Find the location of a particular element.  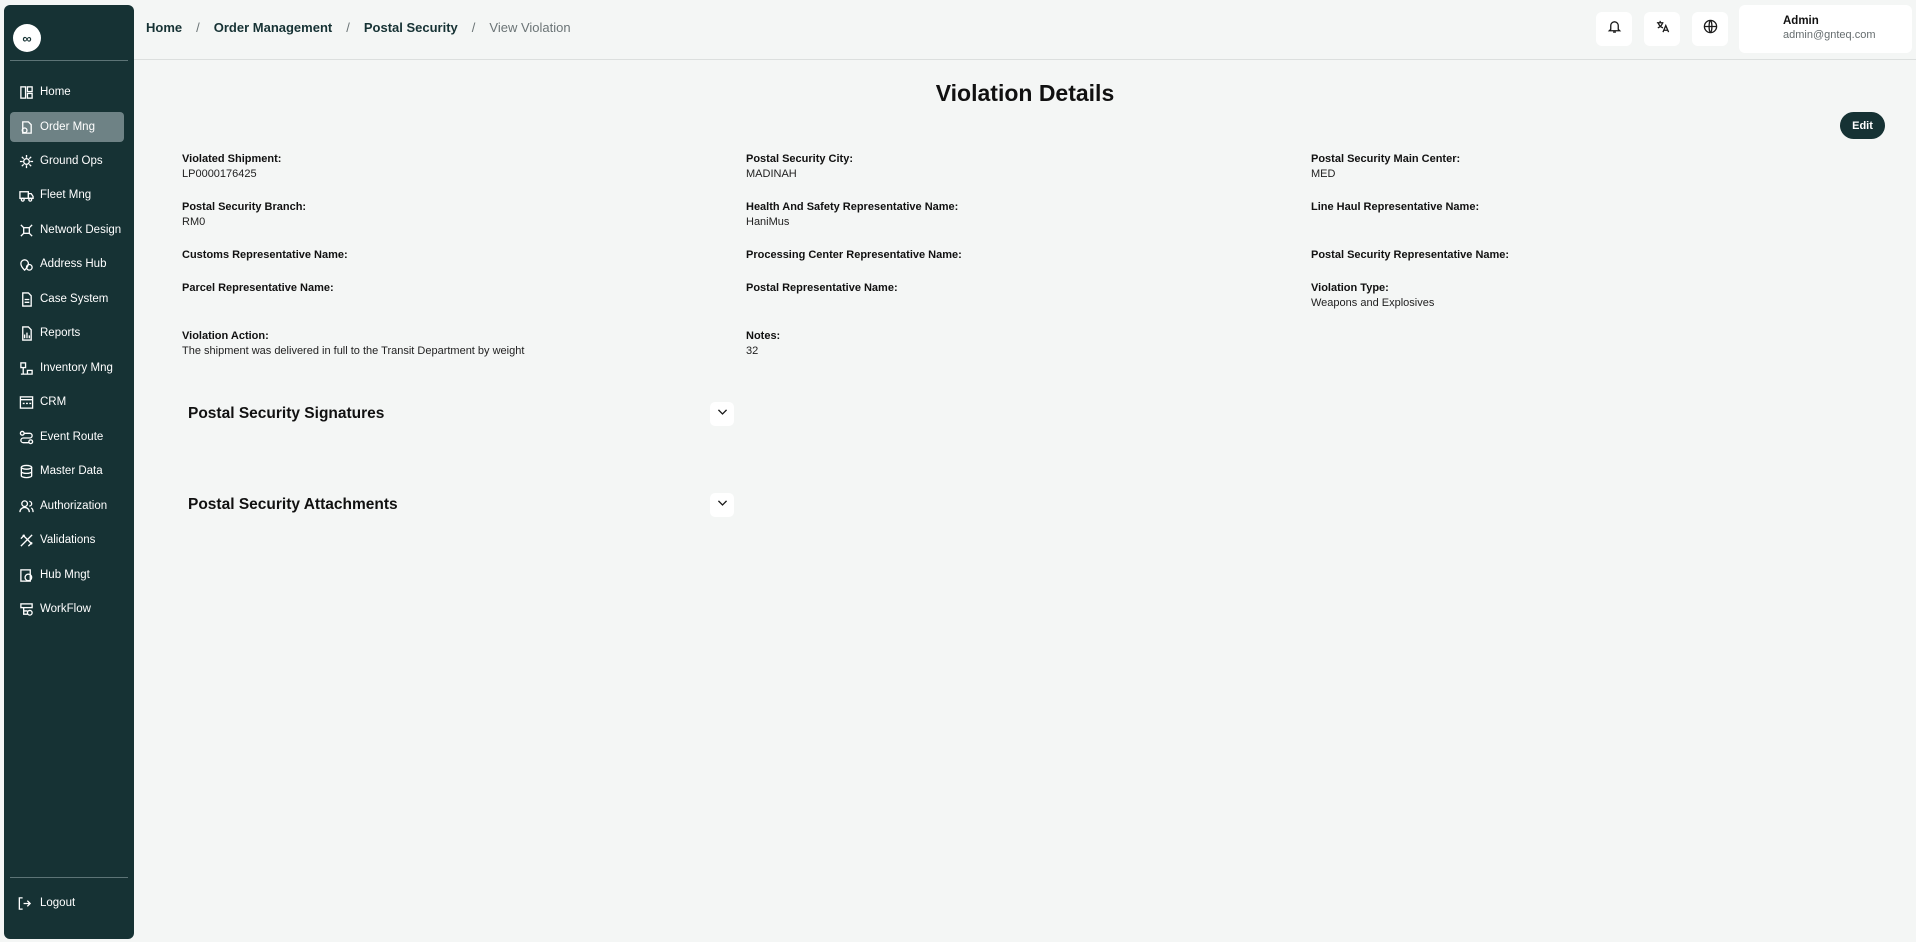

sidebar-item-authorization: Authorization is located at coordinates (67, 506).